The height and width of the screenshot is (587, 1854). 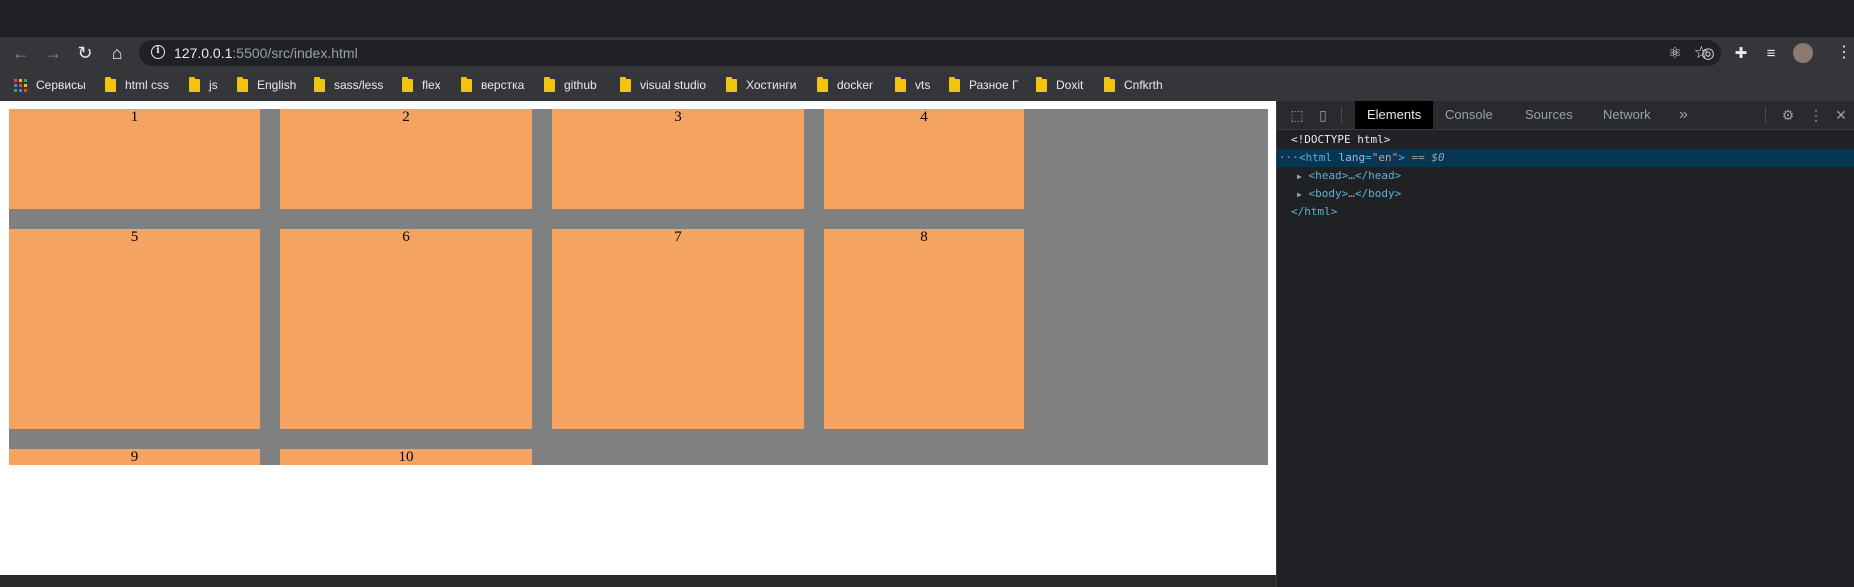 I want to click on bookmark-label: Хостинги, so click(x=771, y=85).